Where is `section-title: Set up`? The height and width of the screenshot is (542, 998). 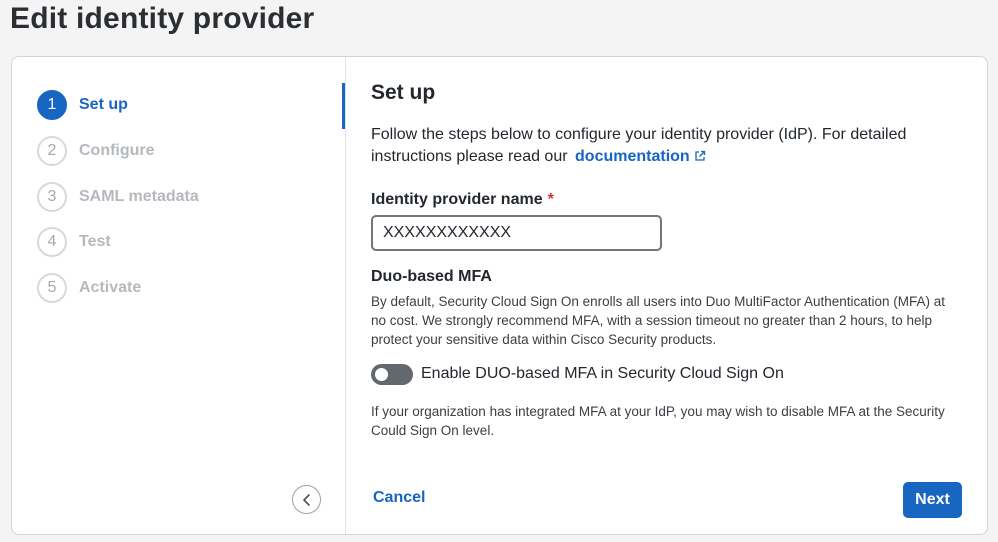
section-title: Set up is located at coordinates (403, 92).